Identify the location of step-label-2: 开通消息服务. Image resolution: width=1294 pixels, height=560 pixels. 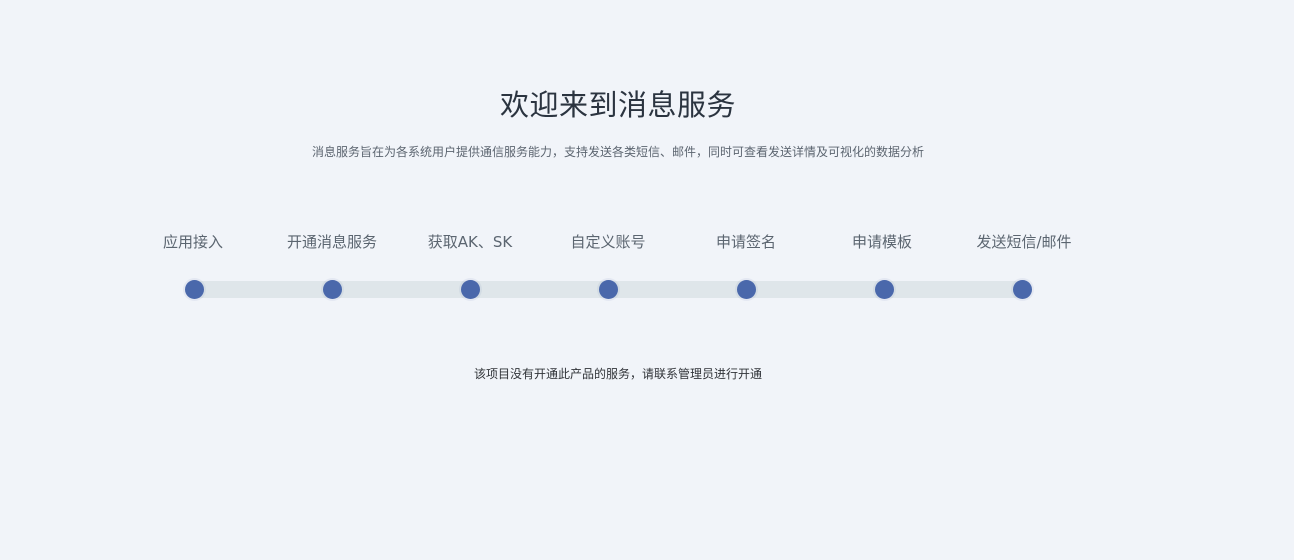
(331, 242).